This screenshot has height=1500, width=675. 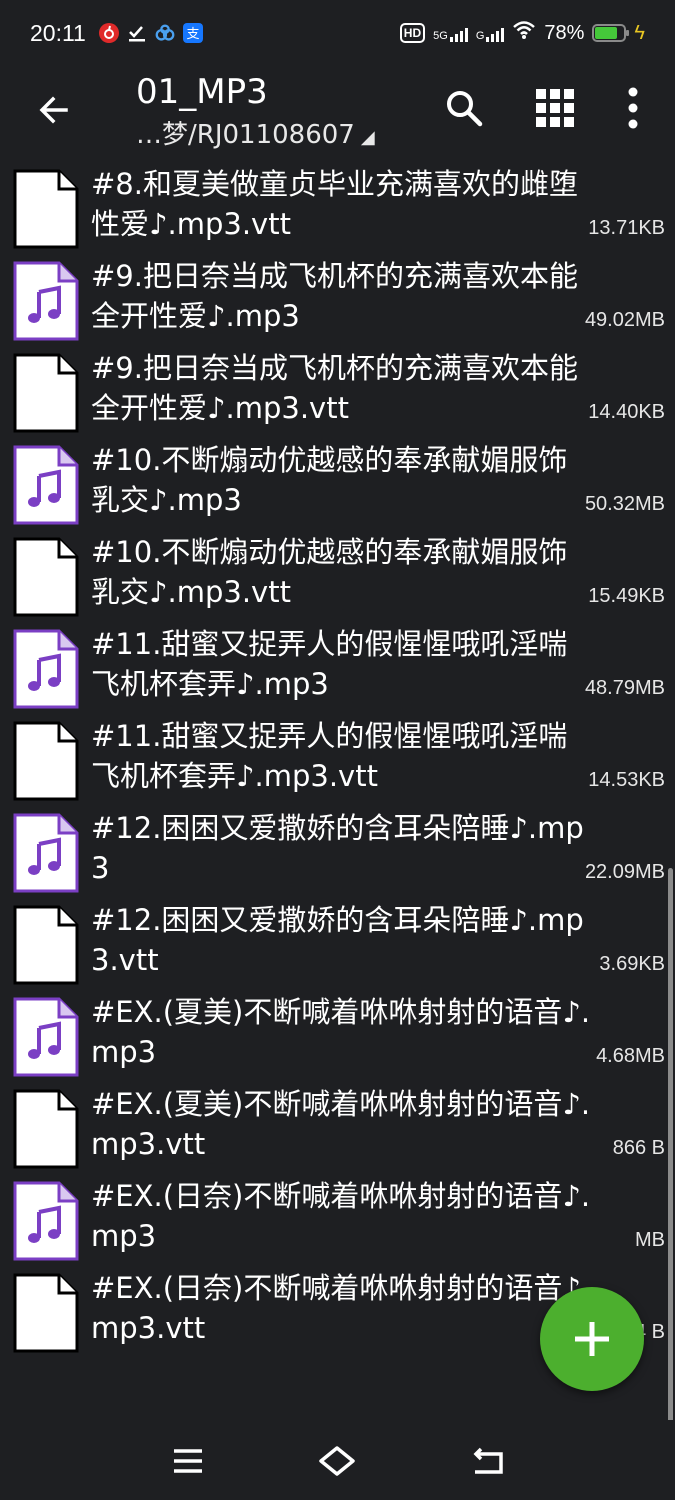 I want to click on grid-icon, so click(x=555, y=108).